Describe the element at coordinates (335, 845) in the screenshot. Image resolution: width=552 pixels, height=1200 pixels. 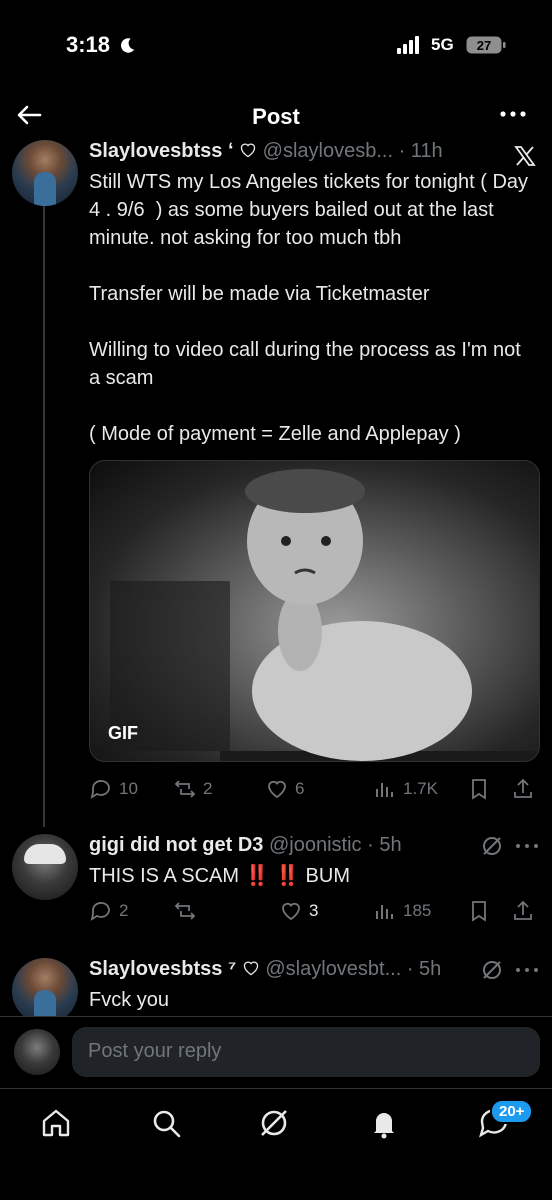
I see `author-handle-time: @joonistic · 5h` at that location.